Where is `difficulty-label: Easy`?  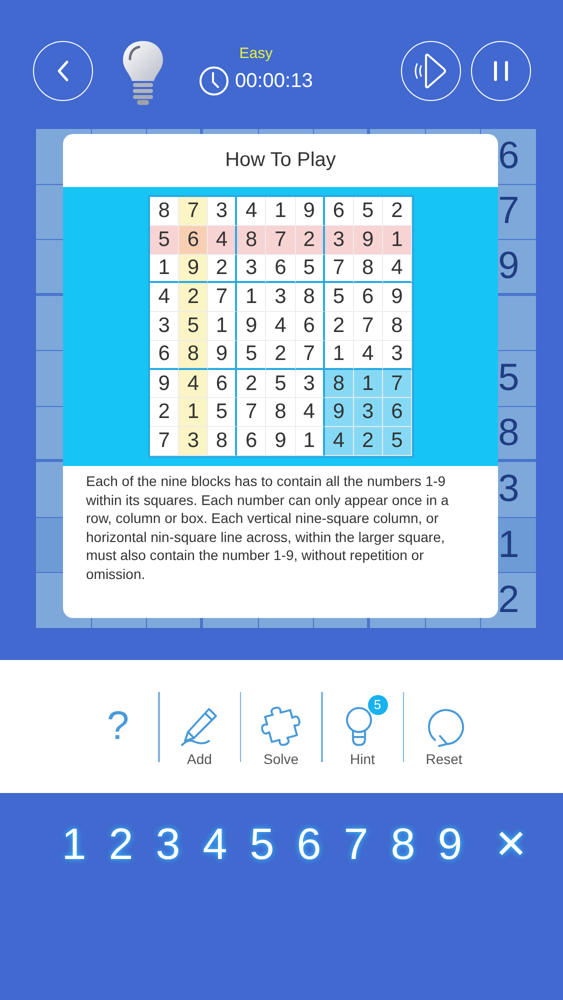 difficulty-label: Easy is located at coordinates (256, 53).